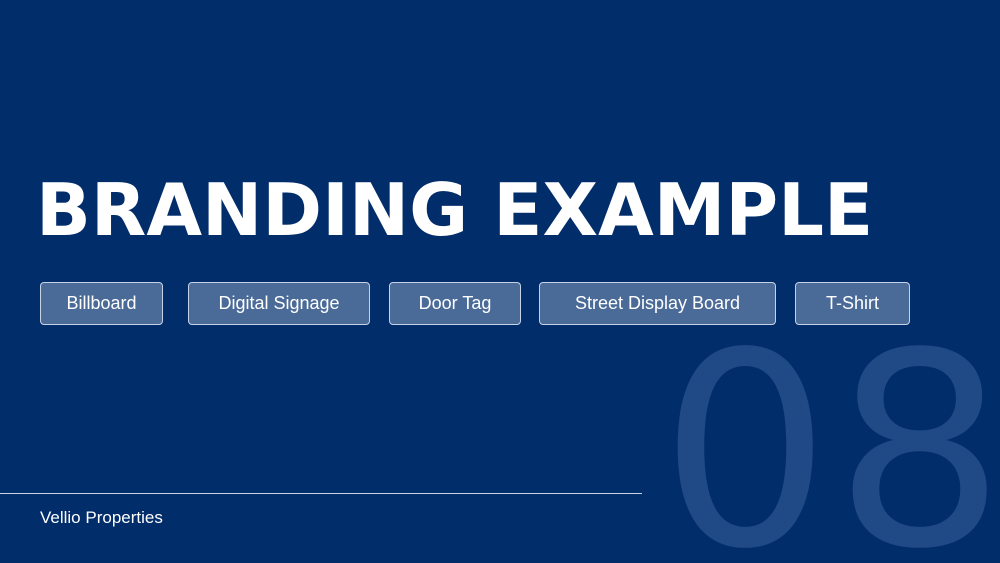 The width and height of the screenshot is (1000, 563). What do you see at coordinates (279, 303) in the screenshot?
I see `tag-digital-signage: Digital Signage` at bounding box center [279, 303].